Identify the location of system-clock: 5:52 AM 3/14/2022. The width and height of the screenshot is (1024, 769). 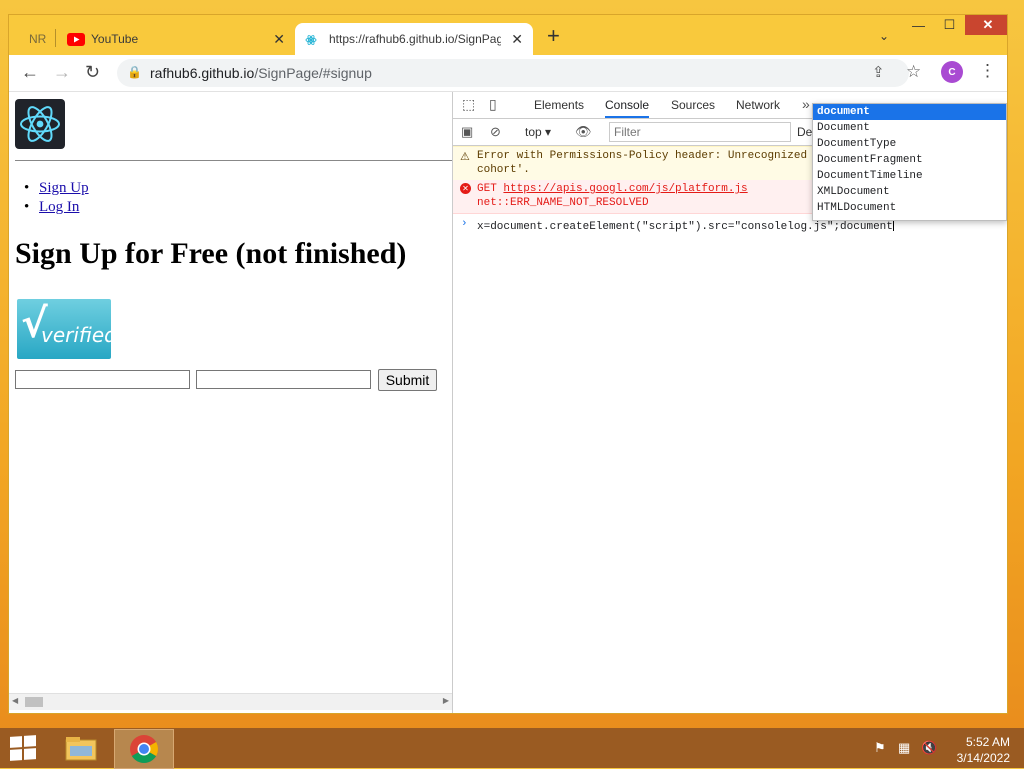
(975, 750).